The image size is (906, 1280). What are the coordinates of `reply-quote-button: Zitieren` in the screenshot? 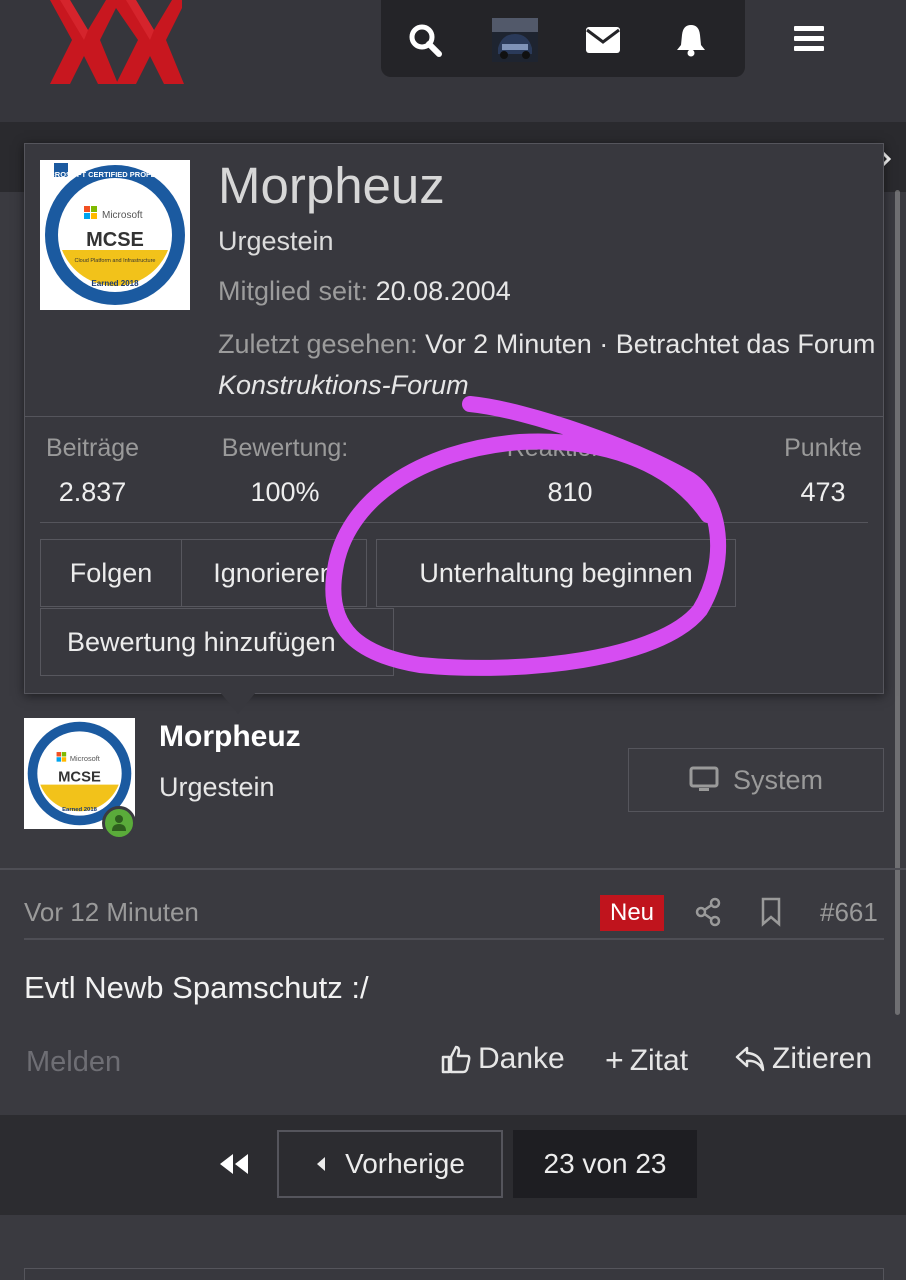 It's located at (803, 1059).